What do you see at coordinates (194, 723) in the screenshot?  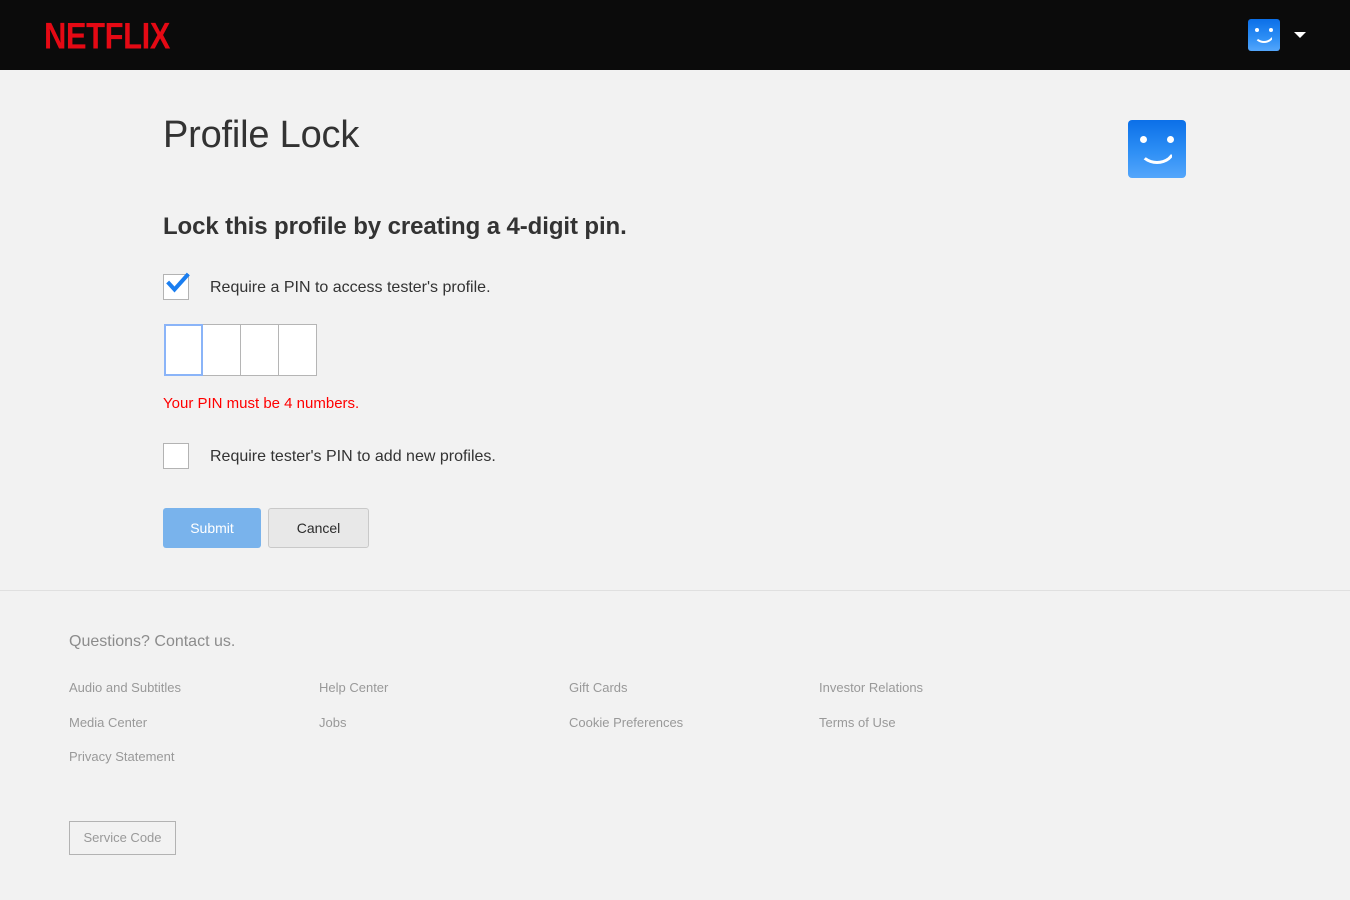 I see `footer-link-media-center: Media Center` at bounding box center [194, 723].